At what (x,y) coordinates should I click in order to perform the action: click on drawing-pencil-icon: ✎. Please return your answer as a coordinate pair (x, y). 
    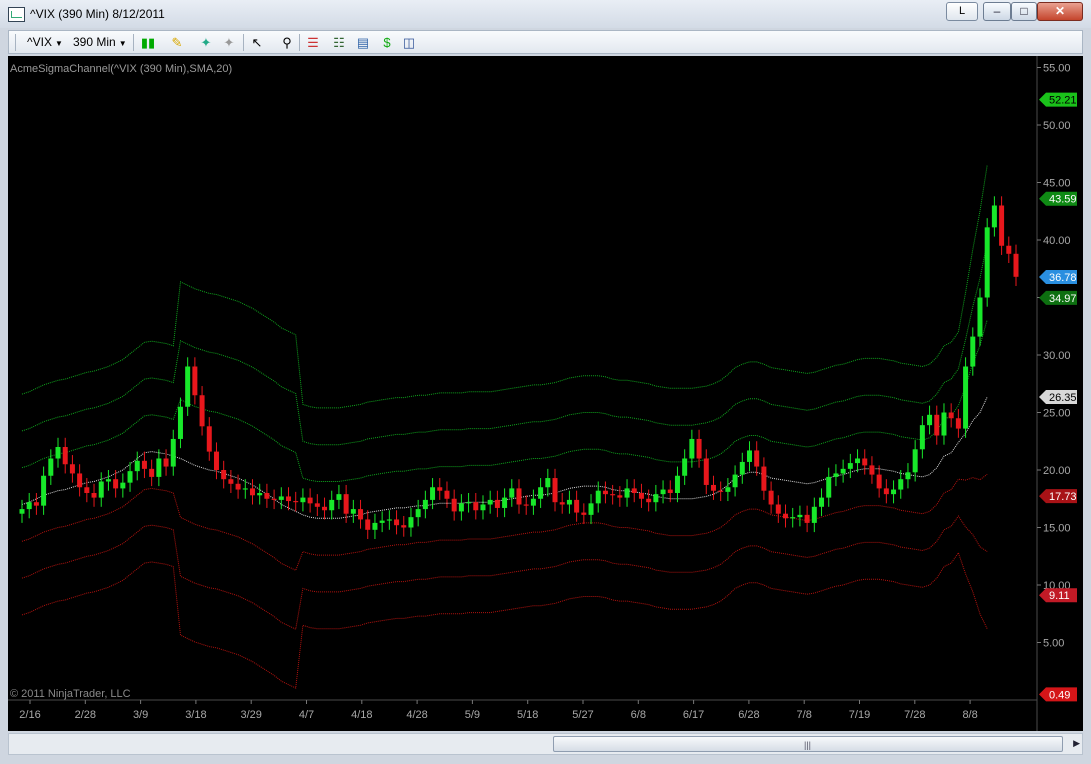
    Looking at the image, I should click on (177, 42).